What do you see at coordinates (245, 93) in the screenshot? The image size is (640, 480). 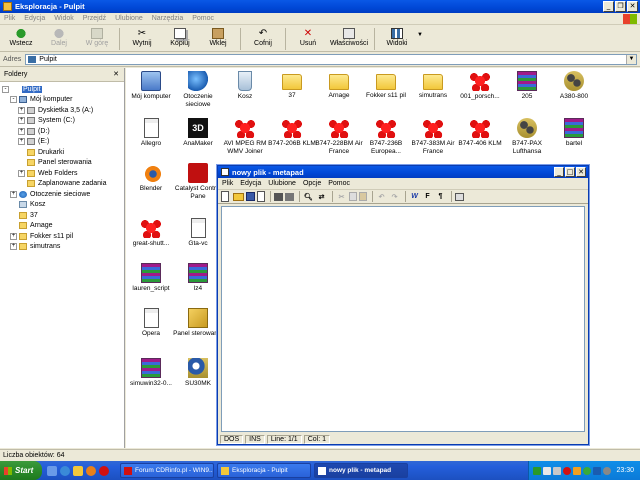 I see `desktop-item: Kosz` at bounding box center [245, 93].